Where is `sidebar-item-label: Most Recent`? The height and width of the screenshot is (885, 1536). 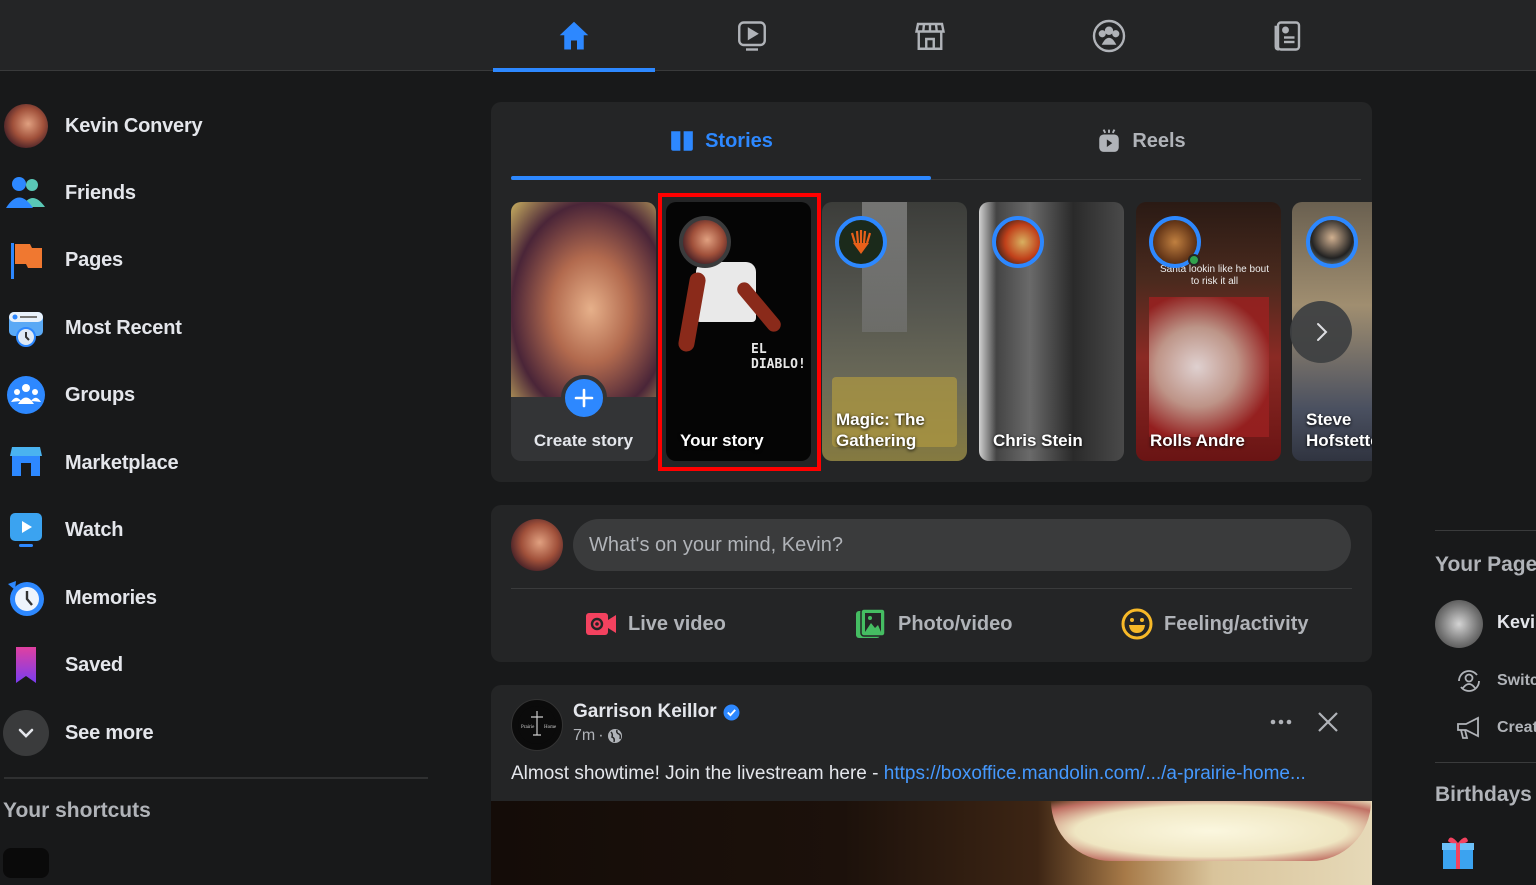 sidebar-item-label: Most Recent is located at coordinates (123, 327).